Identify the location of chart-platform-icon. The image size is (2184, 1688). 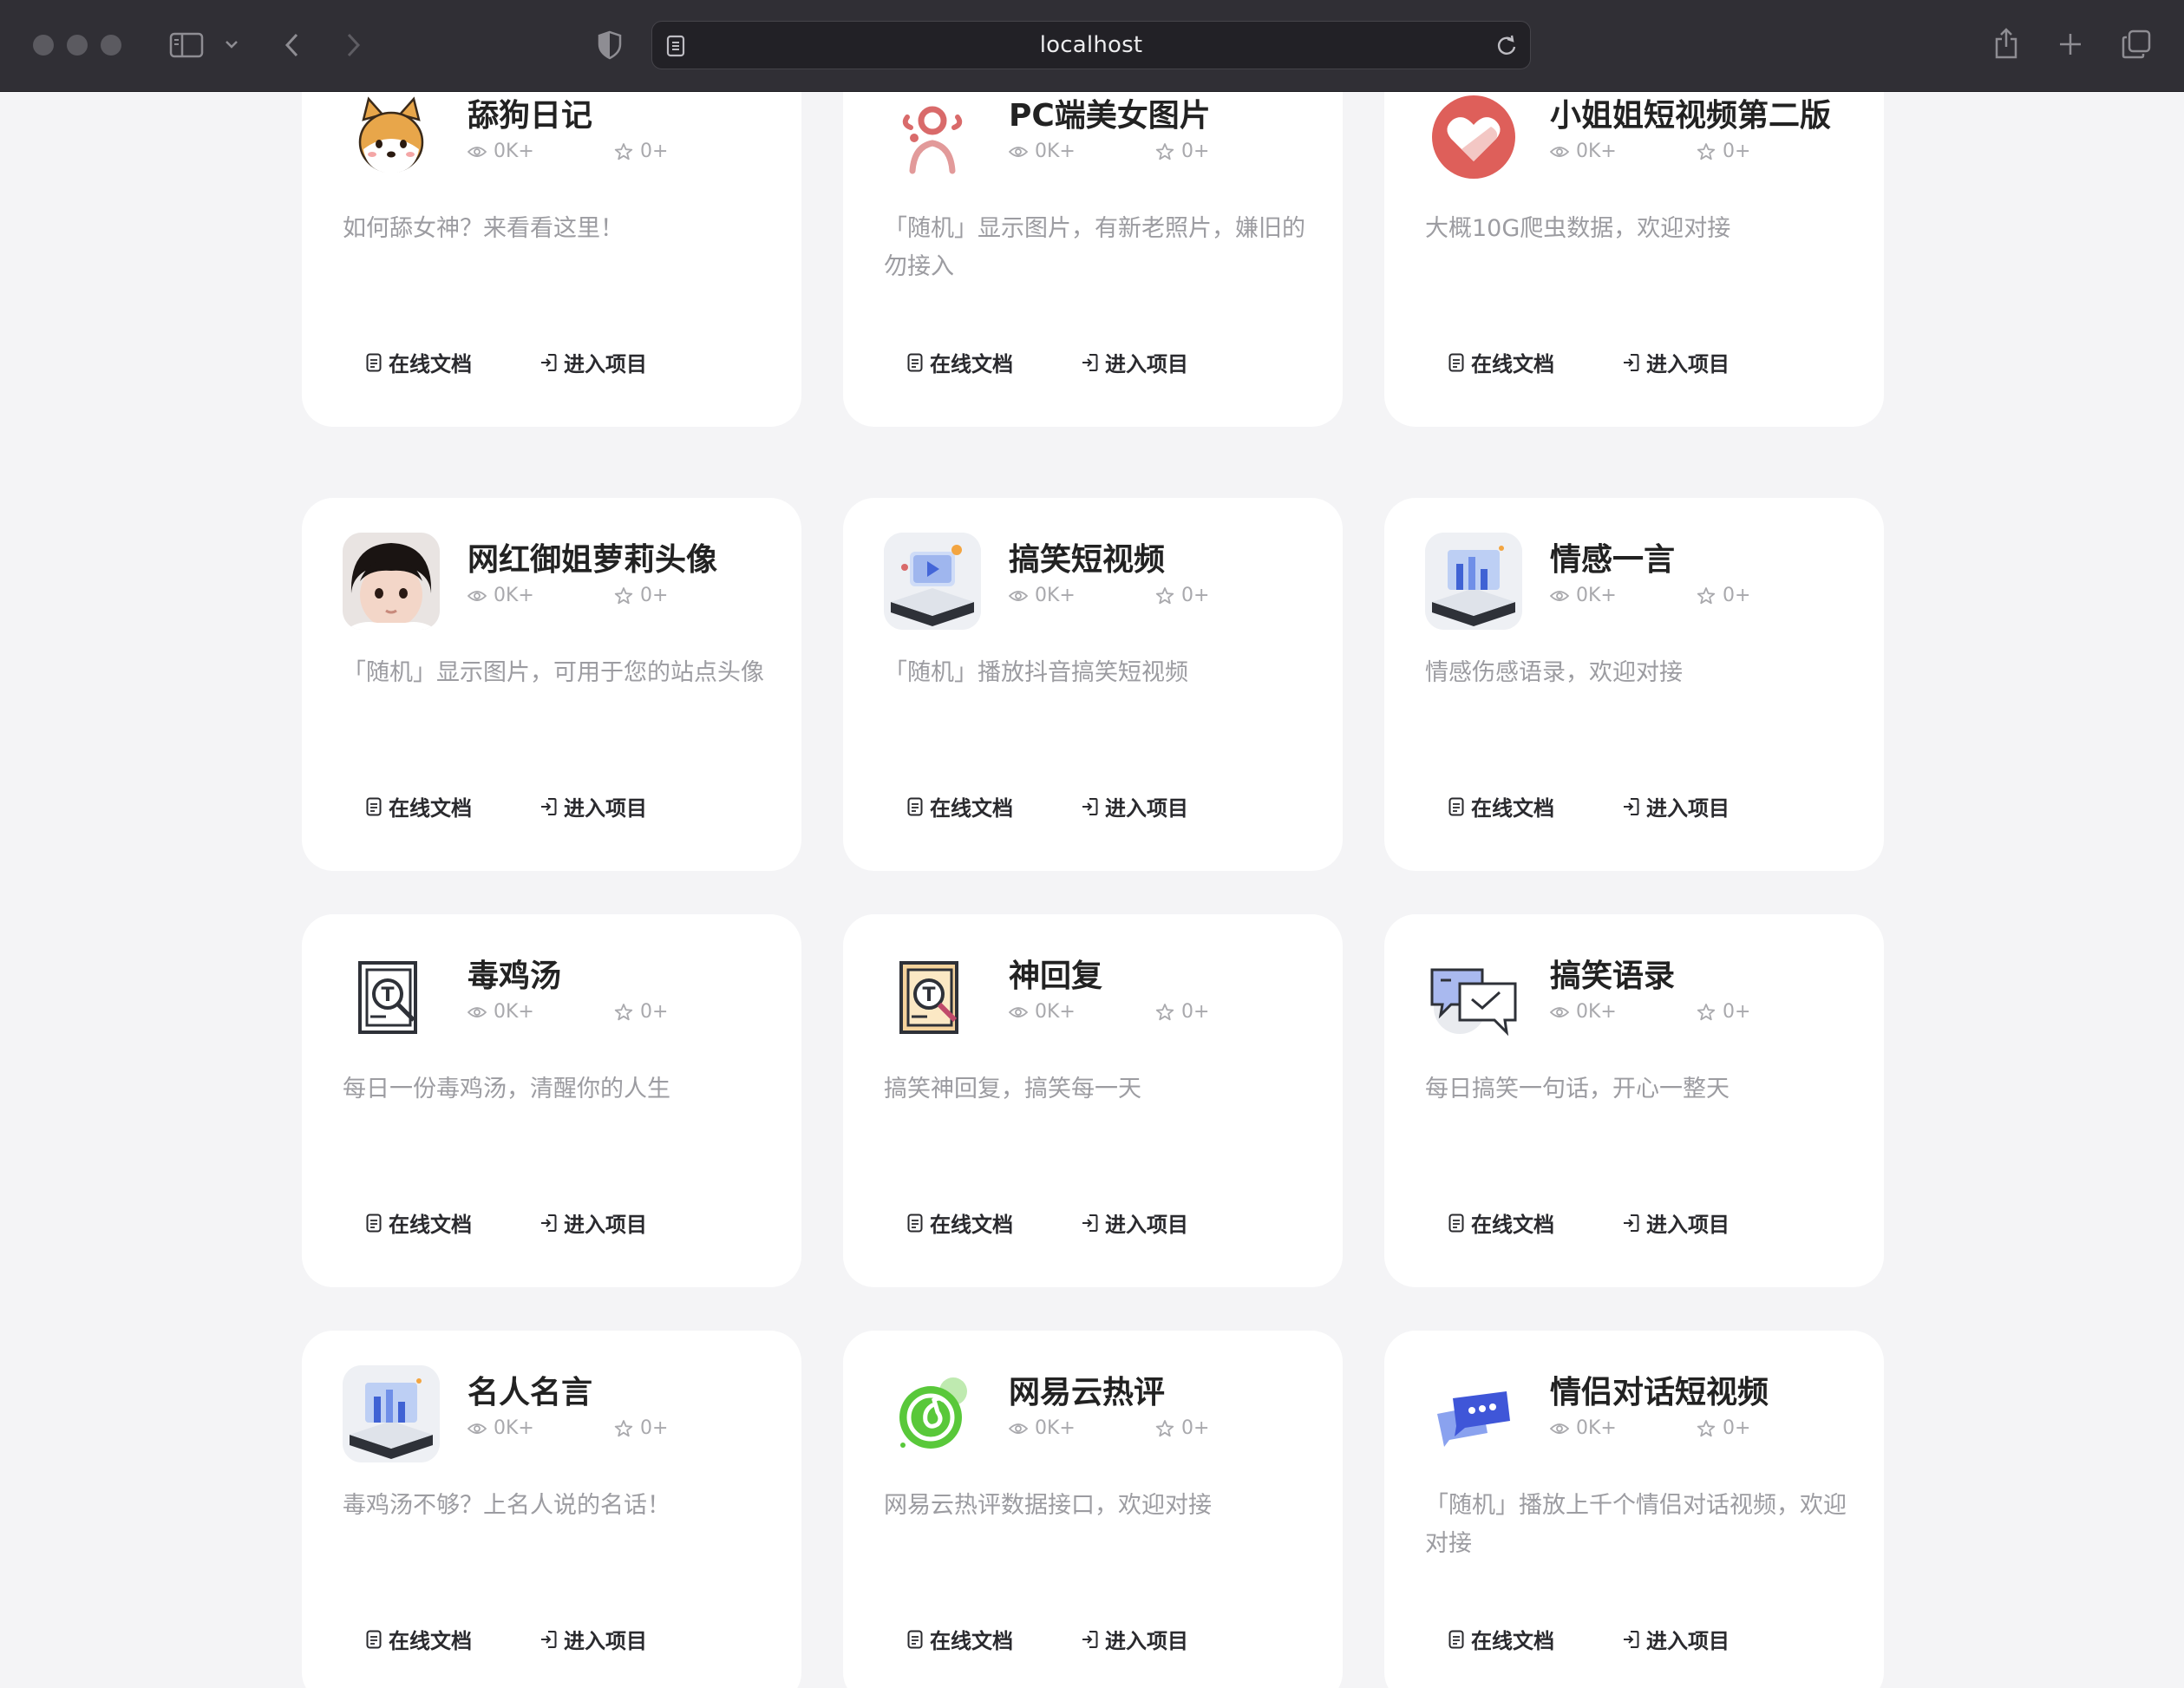
(1473, 581).